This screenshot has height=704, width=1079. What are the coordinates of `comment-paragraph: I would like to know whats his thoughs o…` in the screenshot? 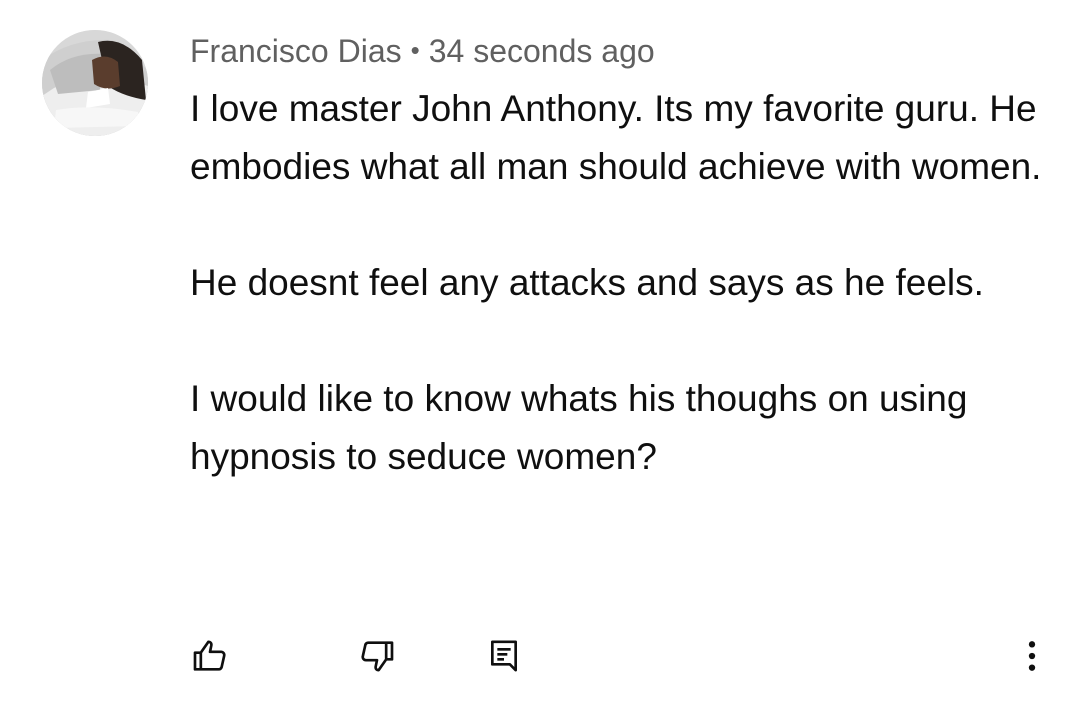 It's located at (579, 427).